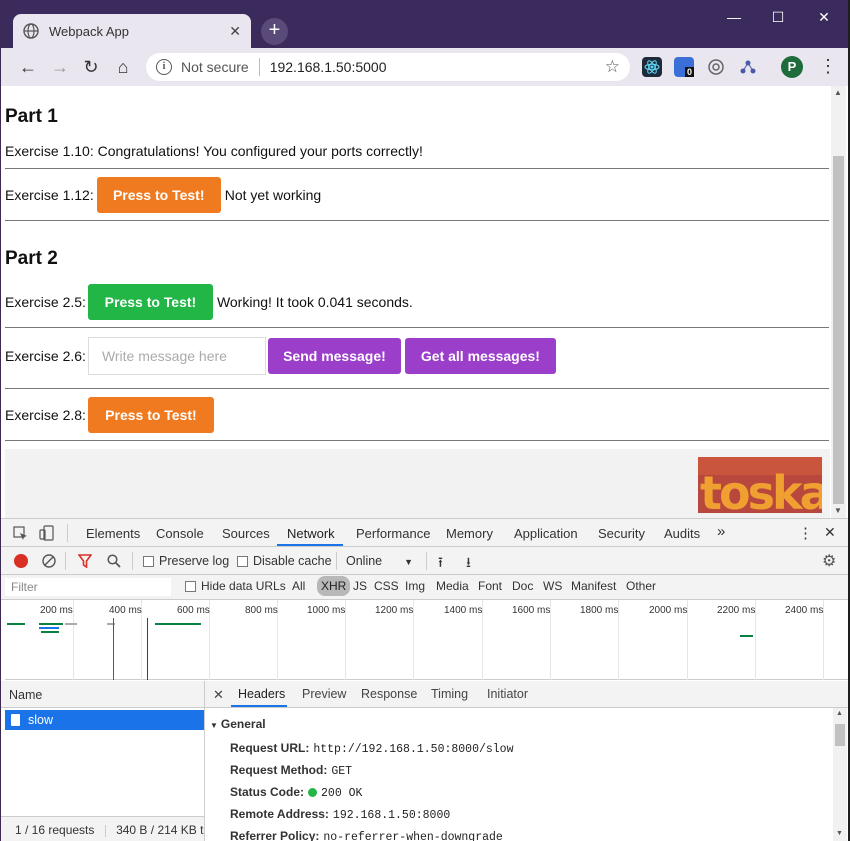 The image size is (850, 841). I want to click on tab-initiator: Initiator, so click(507, 694).